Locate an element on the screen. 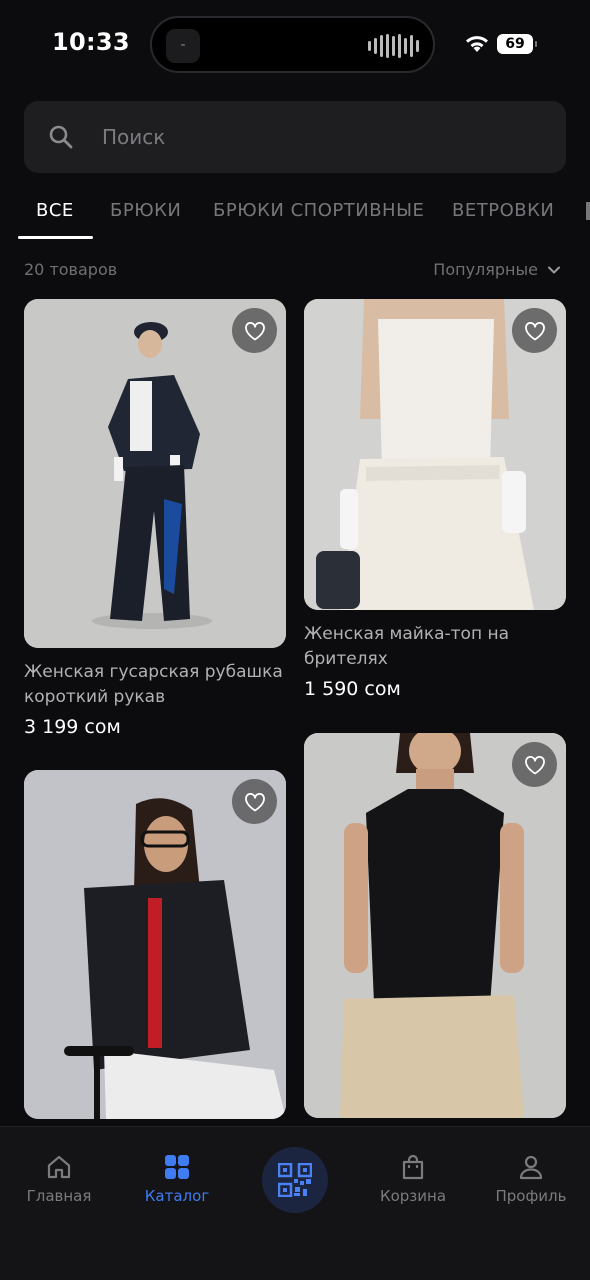 The width and height of the screenshot is (590, 1280). audio-wave-icon is located at coordinates (393, 46).